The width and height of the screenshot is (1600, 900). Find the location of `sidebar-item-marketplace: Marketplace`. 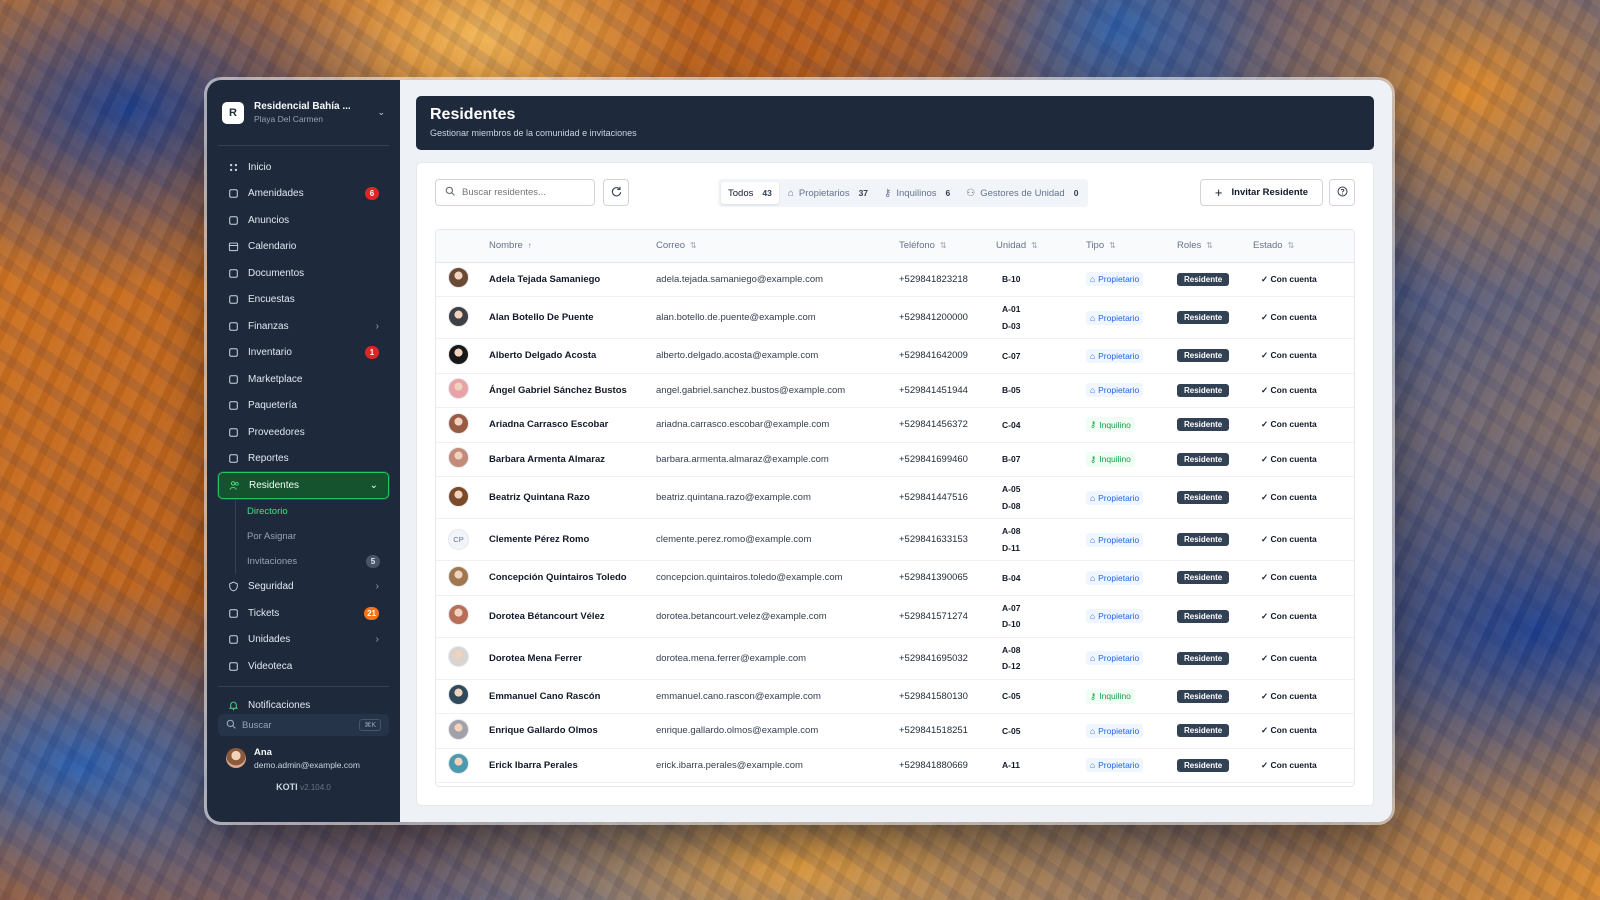

sidebar-item-marketplace: Marketplace is located at coordinates (303, 379).